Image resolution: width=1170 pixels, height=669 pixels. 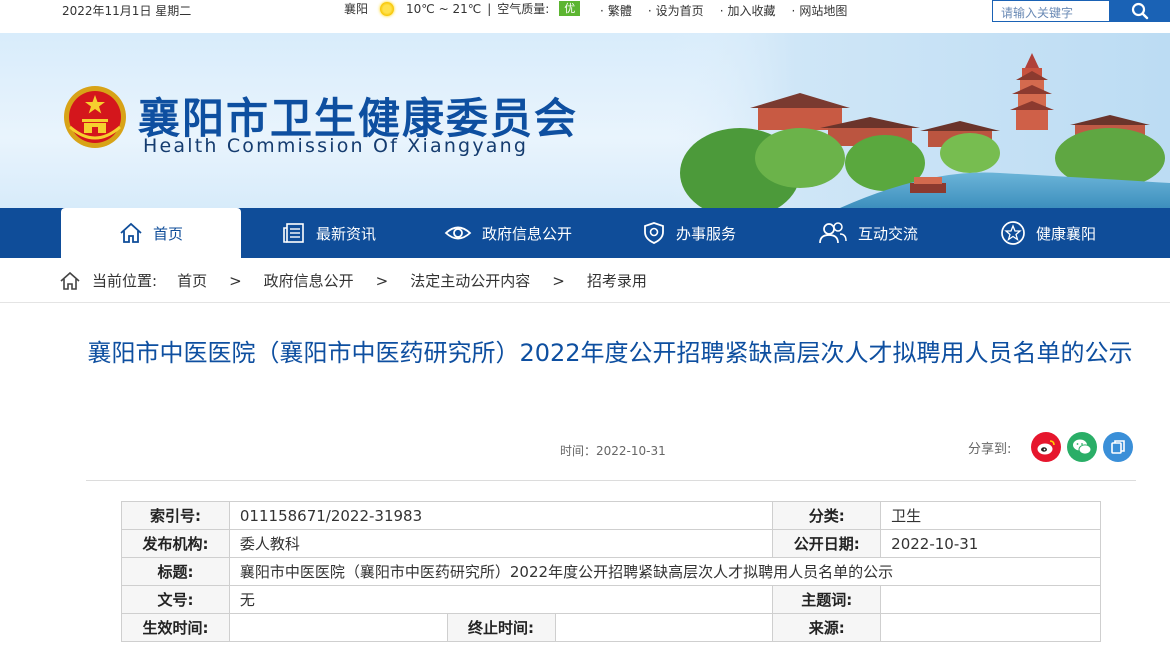 What do you see at coordinates (192, 280) in the screenshot?
I see `breadcrumb-home: 首页` at bounding box center [192, 280].